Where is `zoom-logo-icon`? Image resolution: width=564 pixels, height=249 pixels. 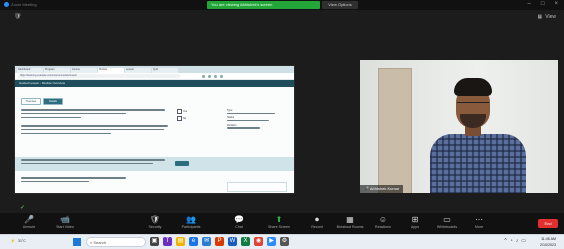
zoom-logo-icon is located at coordinates (6, 4).